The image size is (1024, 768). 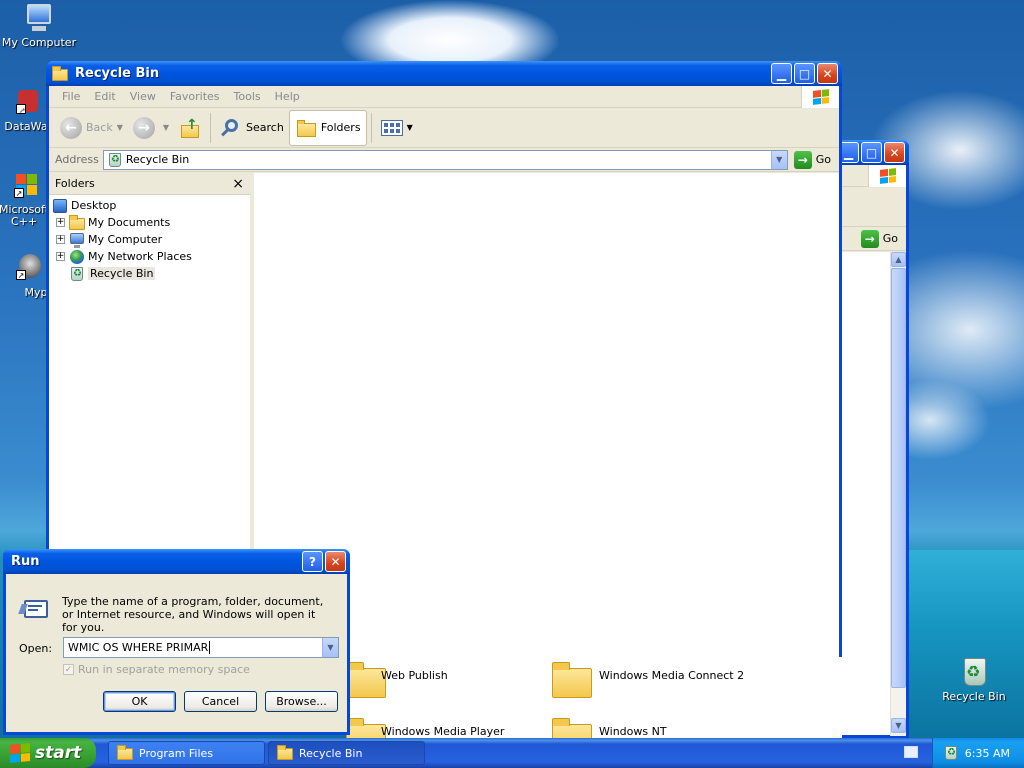 I want to click on desktop-icon-label: Microsoft C++, so click(x=25, y=215).